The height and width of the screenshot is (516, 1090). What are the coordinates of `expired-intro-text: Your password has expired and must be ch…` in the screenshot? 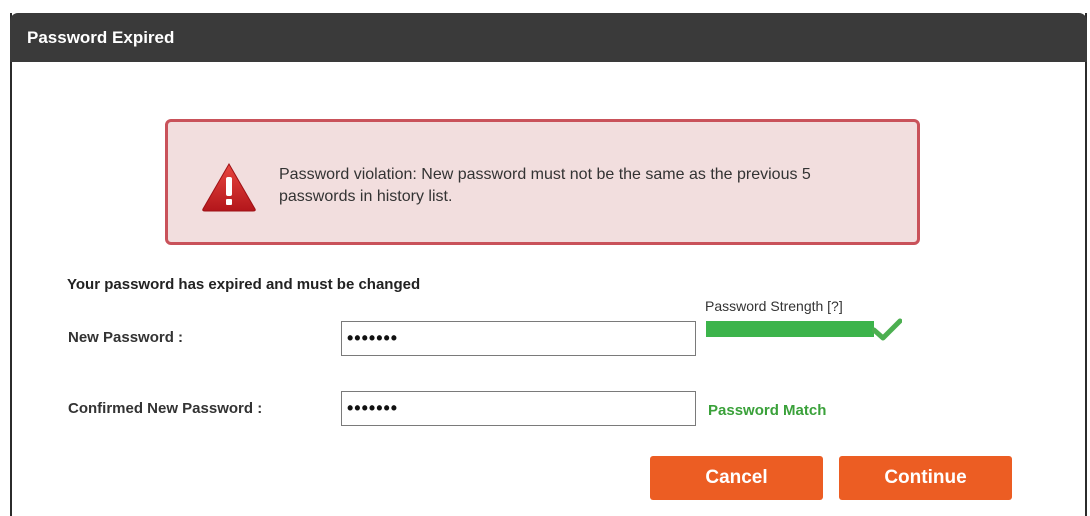 It's located at (244, 284).